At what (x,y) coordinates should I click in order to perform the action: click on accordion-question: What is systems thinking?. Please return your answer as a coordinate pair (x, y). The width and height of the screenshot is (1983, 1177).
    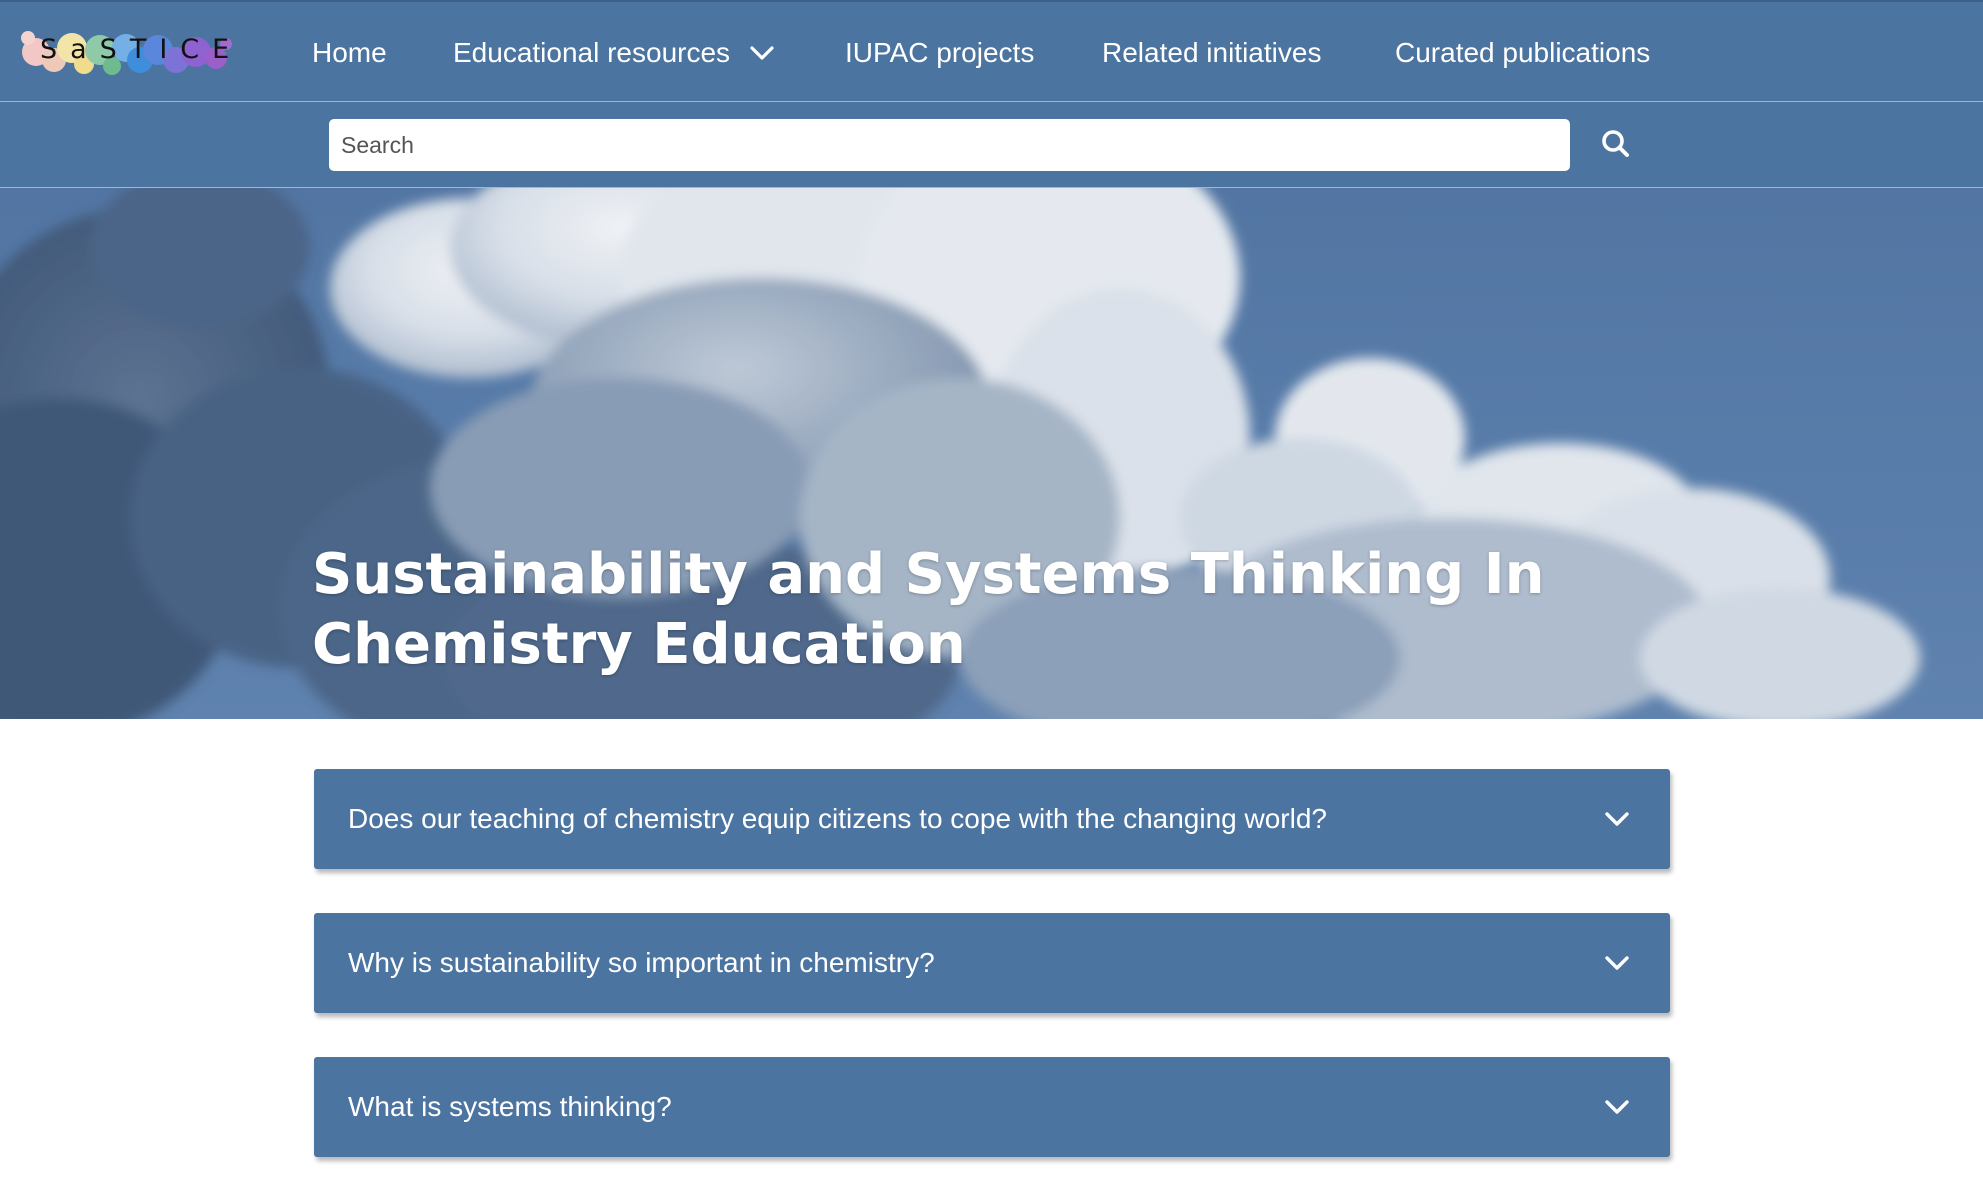
    Looking at the image, I should click on (510, 1106).